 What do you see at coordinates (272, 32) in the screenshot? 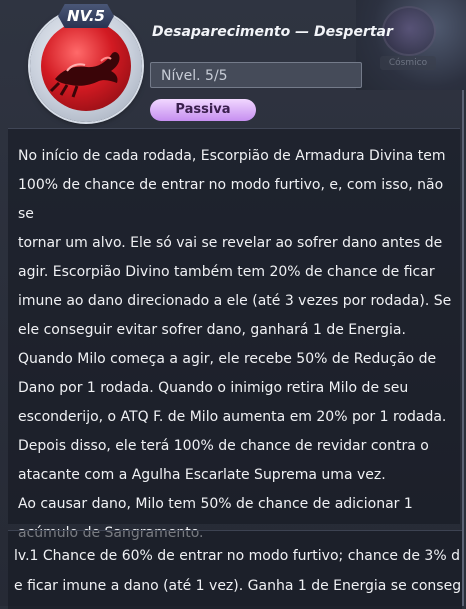
I see `skill-title: Desaparecimento — Despertar` at bounding box center [272, 32].